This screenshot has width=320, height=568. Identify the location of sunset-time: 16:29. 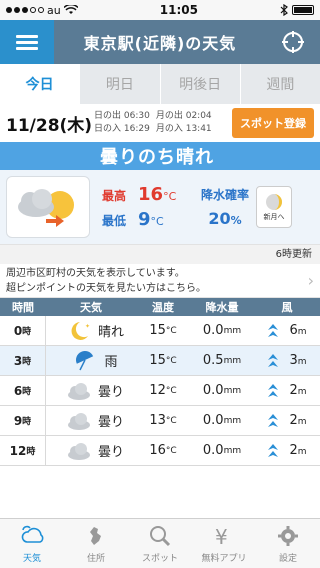
(136, 129).